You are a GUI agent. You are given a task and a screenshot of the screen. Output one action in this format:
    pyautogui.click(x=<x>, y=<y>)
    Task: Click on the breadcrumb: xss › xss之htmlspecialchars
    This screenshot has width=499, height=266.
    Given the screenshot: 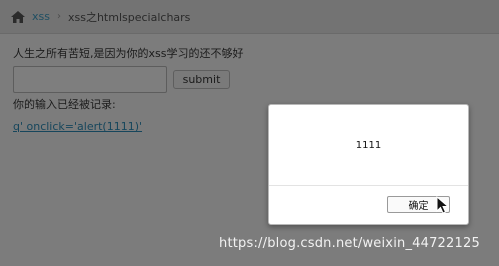 What is the action you would take?
    pyautogui.click(x=249, y=17)
    